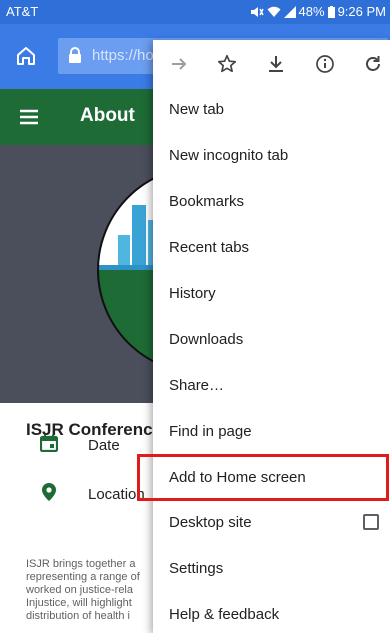  I want to click on download-icon, so click(276, 64).